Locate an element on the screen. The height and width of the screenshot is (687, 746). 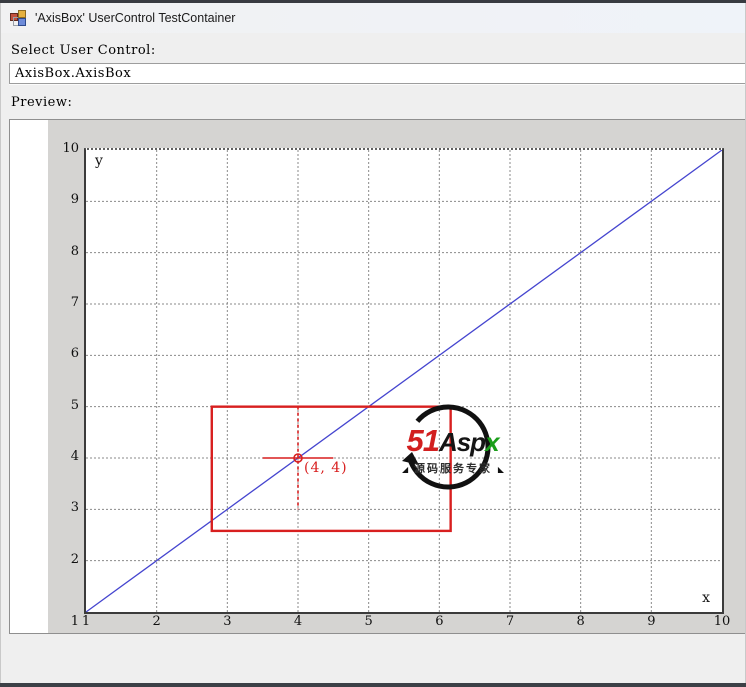
preview-label: Preview: is located at coordinates (42, 102).